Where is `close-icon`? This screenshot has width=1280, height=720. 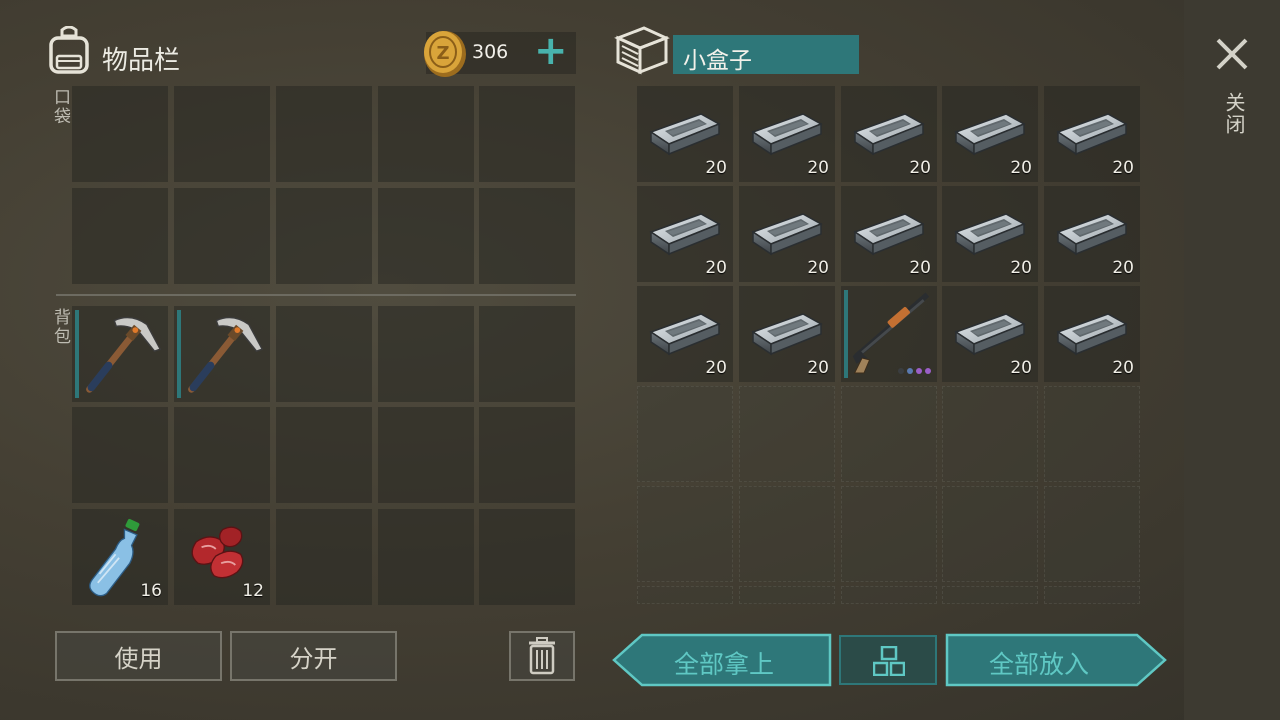
close-icon is located at coordinates (1232, 54).